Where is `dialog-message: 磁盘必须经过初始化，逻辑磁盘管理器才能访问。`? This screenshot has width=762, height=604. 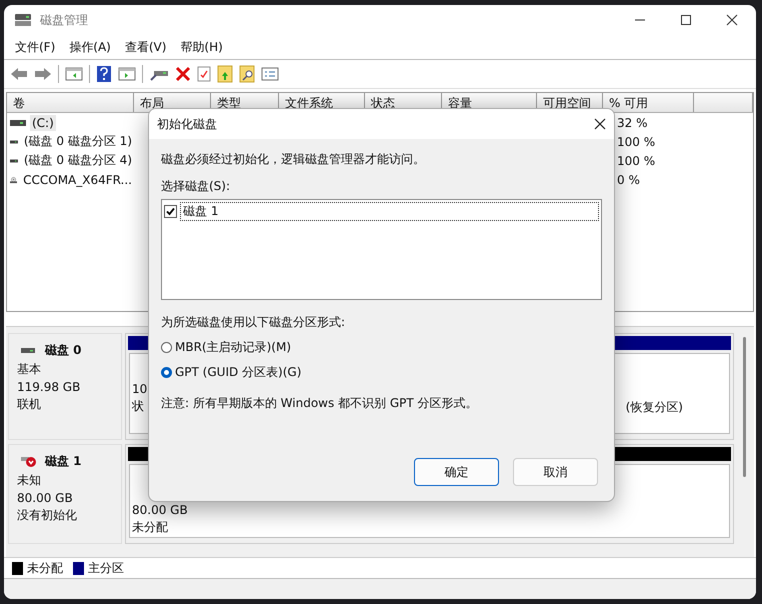 dialog-message: 磁盘必须经过初始化，逻辑磁盘管理器才能访问。 is located at coordinates (293, 159).